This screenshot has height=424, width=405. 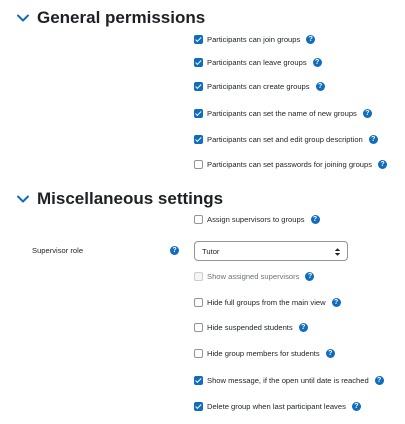 I want to click on checkbox-label: Participants can leave groups, so click(x=257, y=62).